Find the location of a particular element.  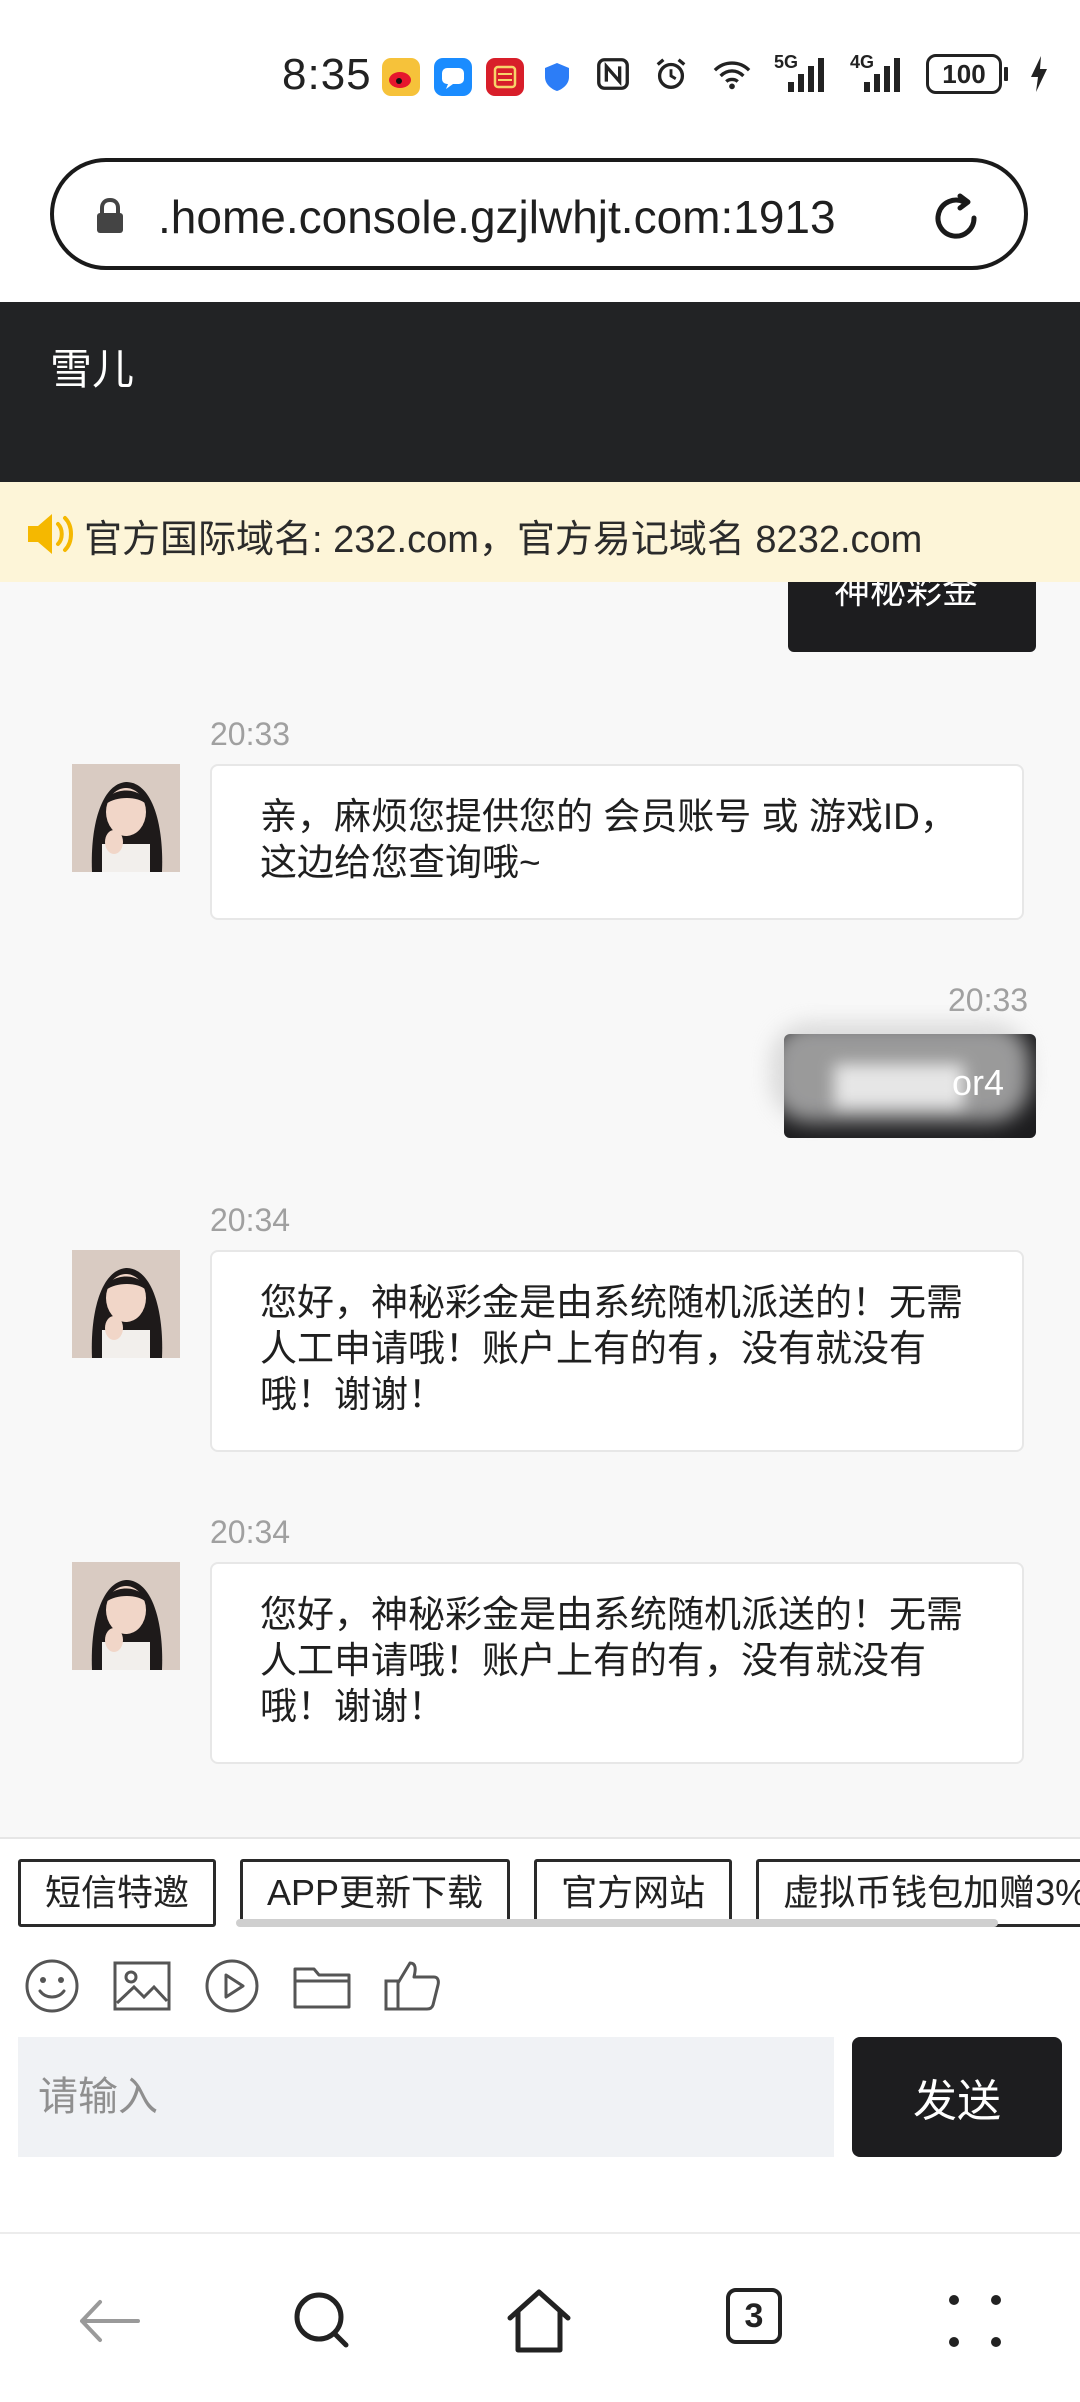

battery-tip is located at coordinates (1006, 74).